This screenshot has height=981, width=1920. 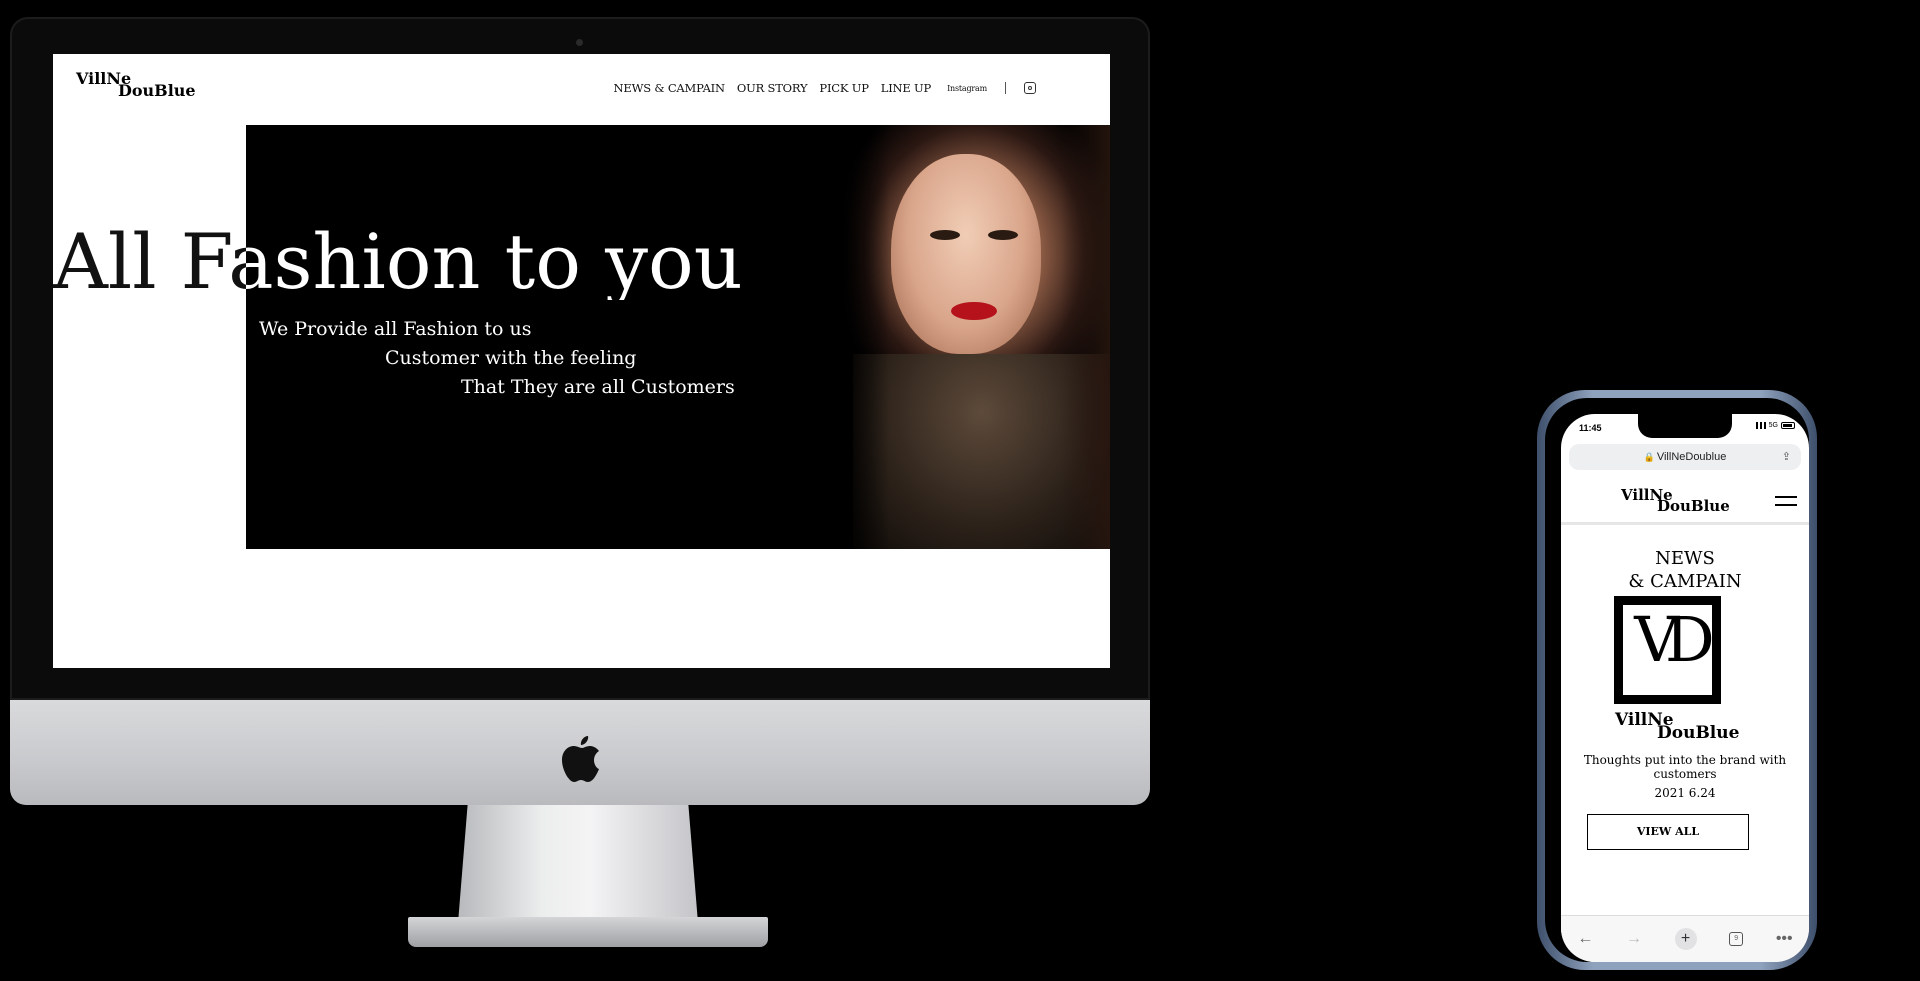 What do you see at coordinates (1590, 428) in the screenshot?
I see `status-time: 11:45` at bounding box center [1590, 428].